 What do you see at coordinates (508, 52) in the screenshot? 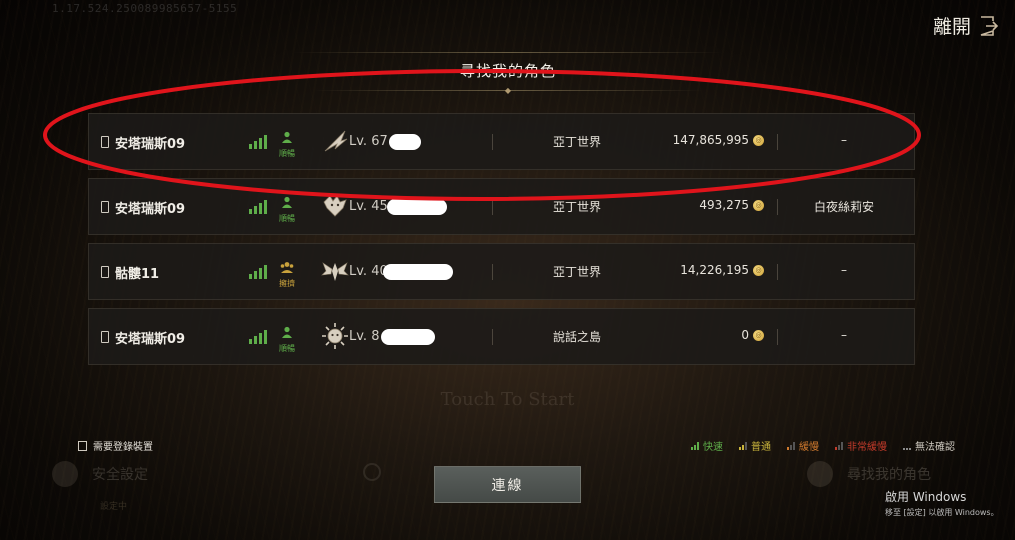
I see `title-divider-top` at bounding box center [508, 52].